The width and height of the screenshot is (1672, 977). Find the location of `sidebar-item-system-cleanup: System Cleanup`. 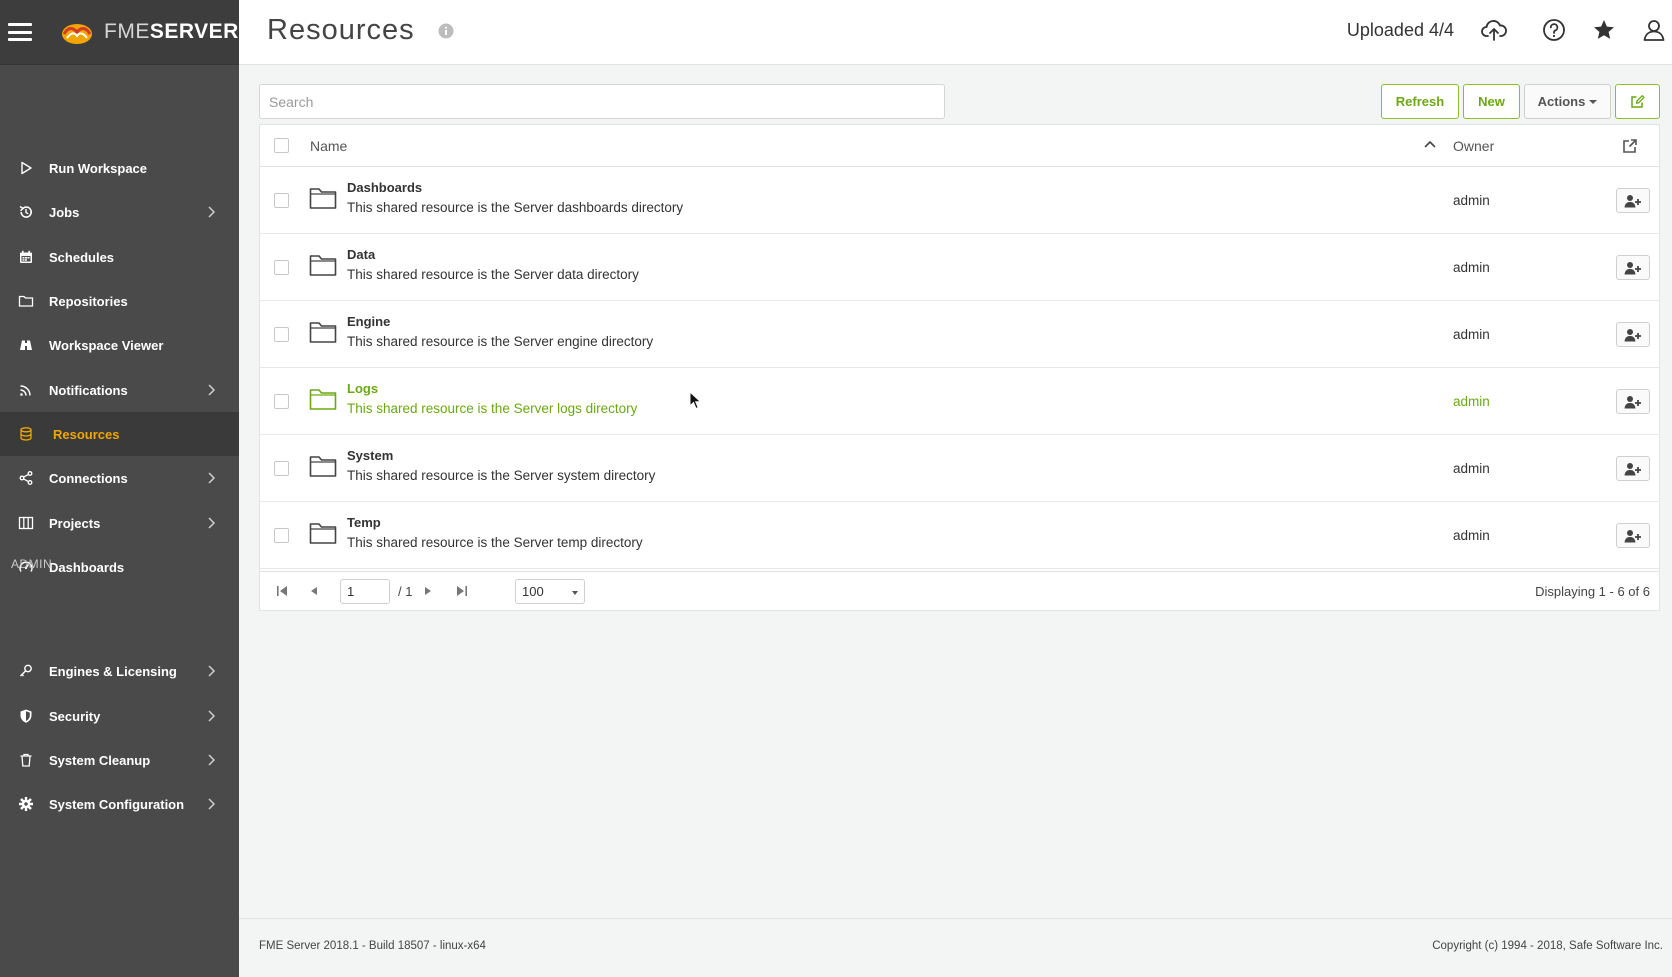

sidebar-item-system-cleanup: System Cleanup is located at coordinates (119, 760).